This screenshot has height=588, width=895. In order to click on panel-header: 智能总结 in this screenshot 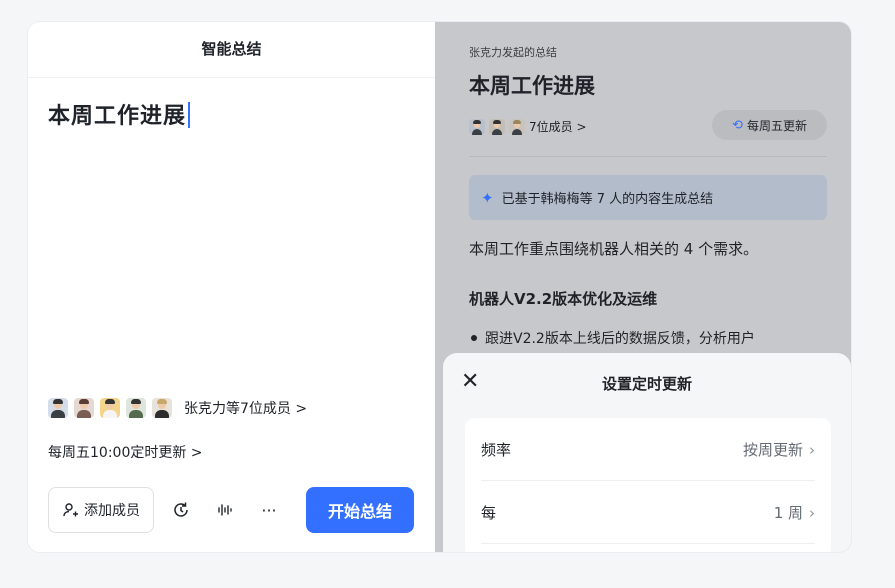, I will do `click(231, 50)`.